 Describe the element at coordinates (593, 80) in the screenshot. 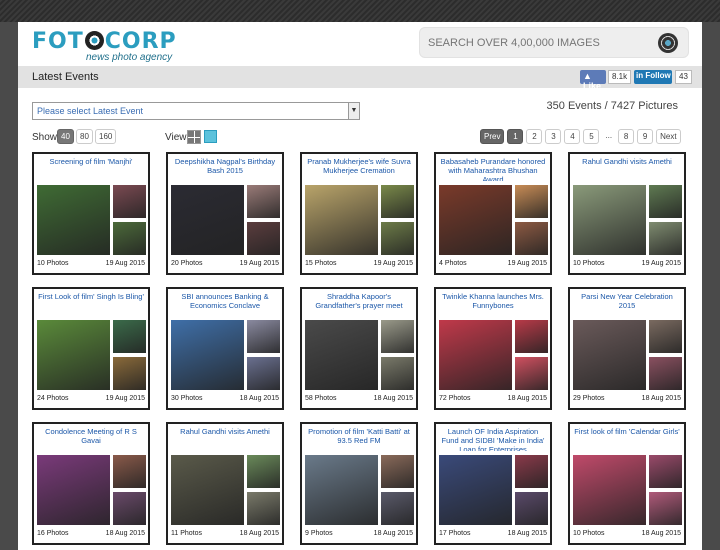

I see `facebook-like-button: ▲ Like` at that location.